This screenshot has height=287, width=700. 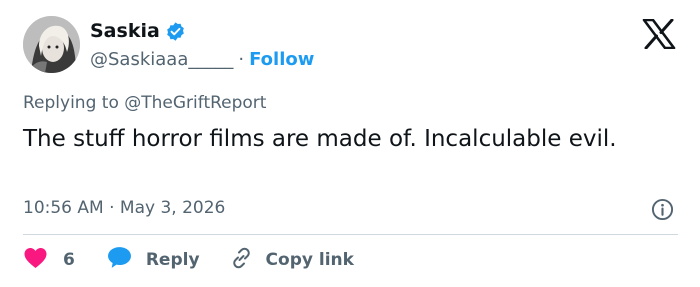 What do you see at coordinates (49, 260) in the screenshot?
I see `like-button: 6` at bounding box center [49, 260].